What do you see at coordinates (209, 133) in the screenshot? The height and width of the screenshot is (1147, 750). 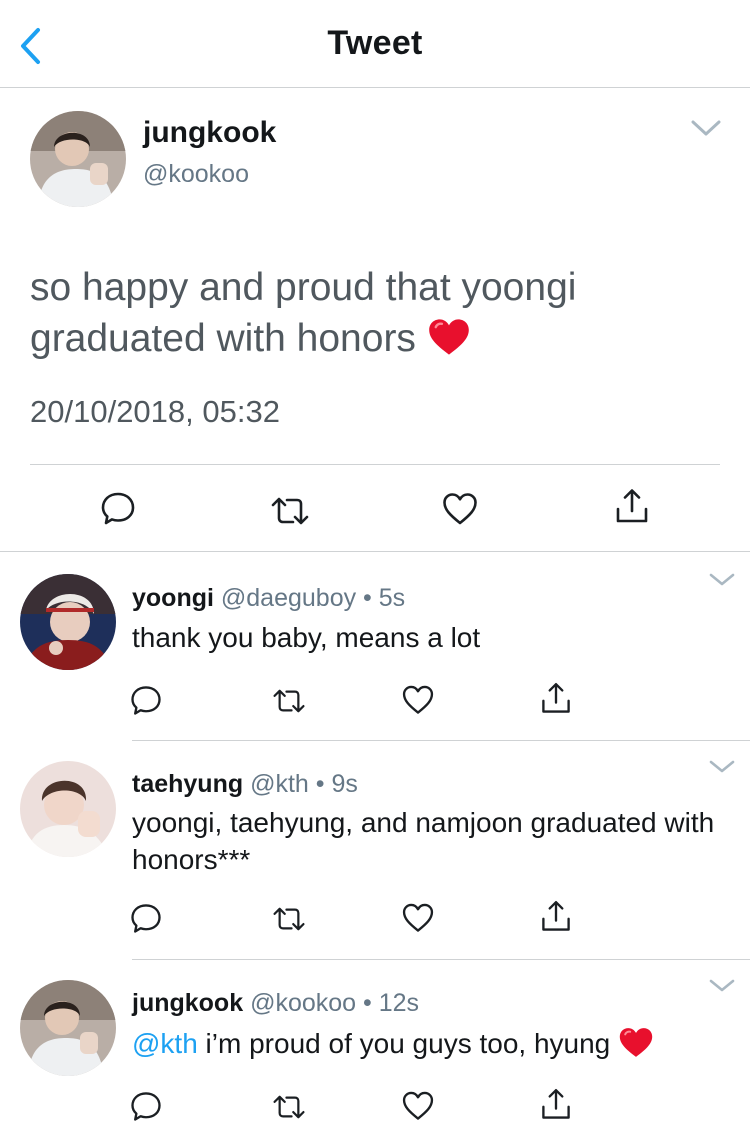 I see `author-name: jungkook` at bounding box center [209, 133].